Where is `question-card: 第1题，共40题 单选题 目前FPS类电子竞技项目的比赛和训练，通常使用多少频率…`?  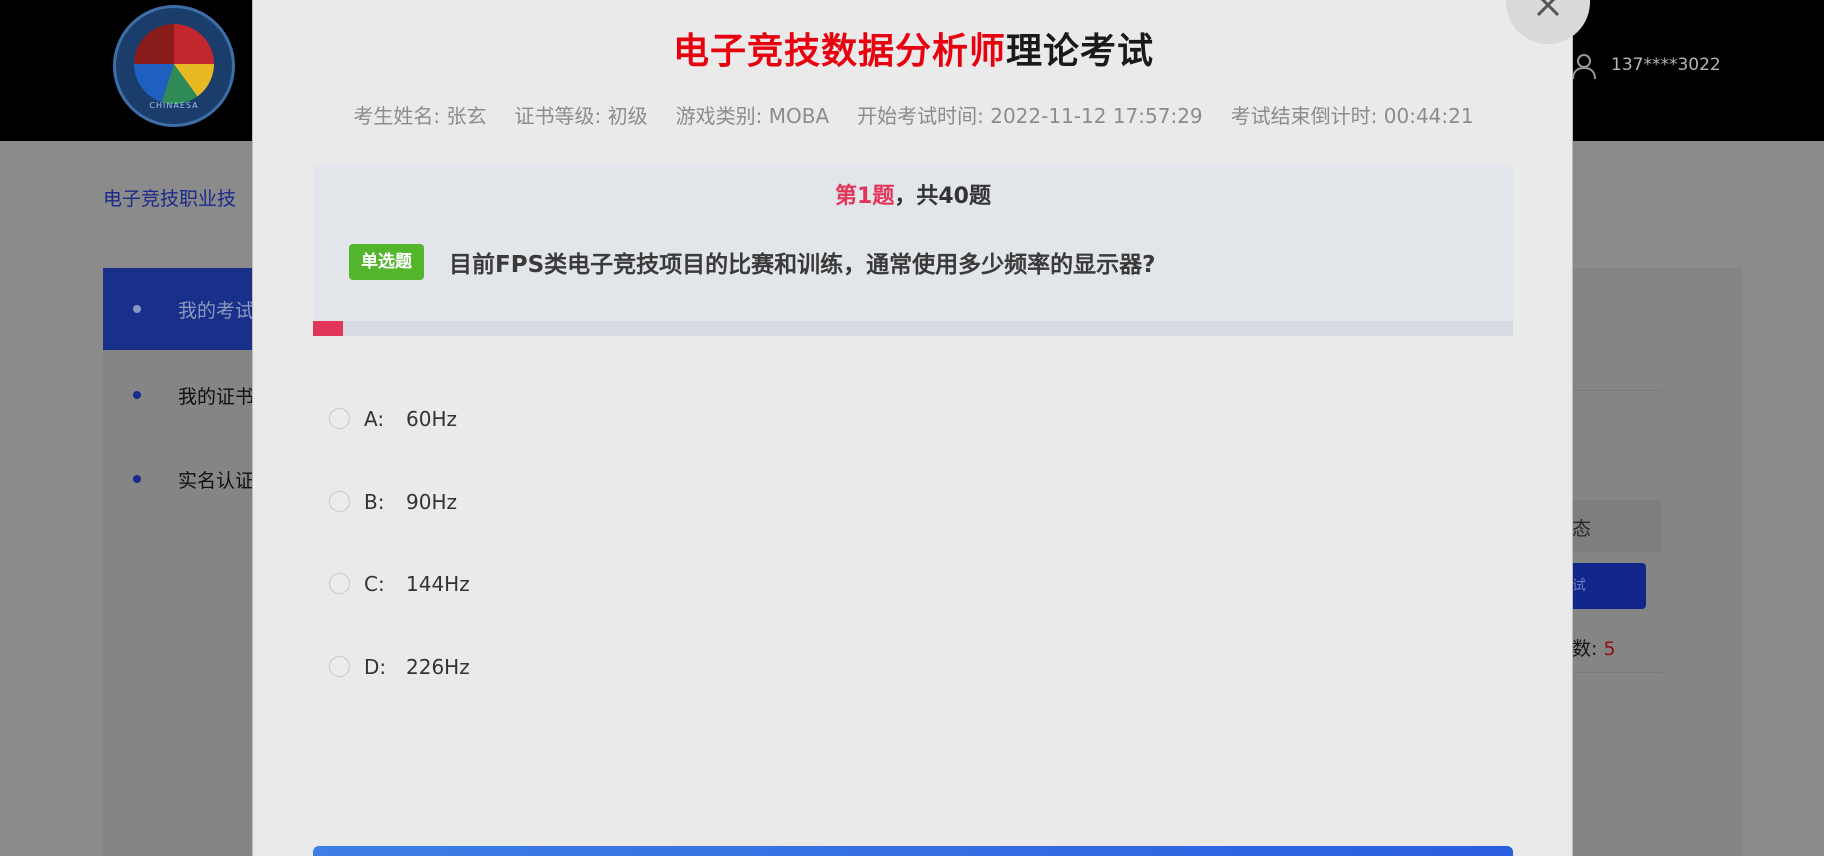 question-card: 第1题，共40题 单选题 目前FPS类电子竞技项目的比赛和训练，通常使用多少频率… is located at coordinates (913, 243).